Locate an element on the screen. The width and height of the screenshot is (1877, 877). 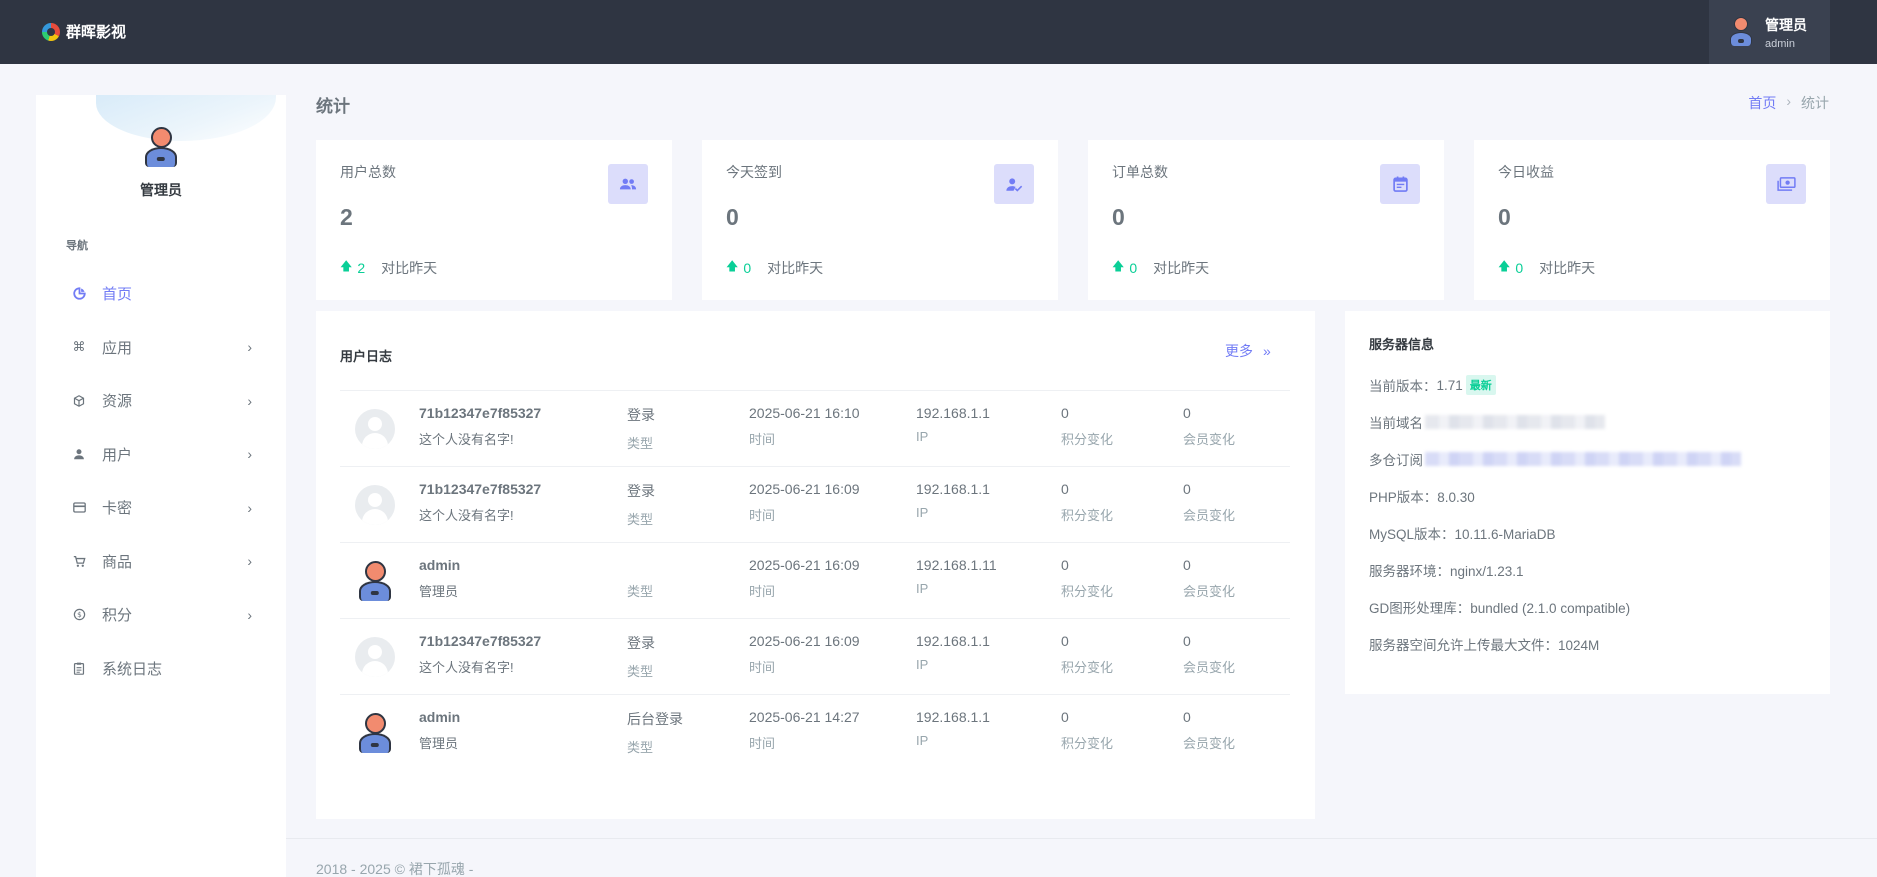
log-user-cell: 71b12347e7f85327 这个人没有名字! is located at coordinates (480, 502).